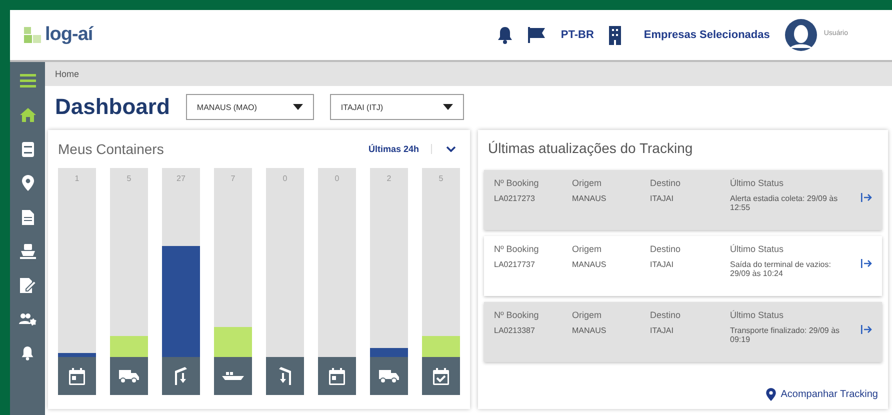 This screenshot has width=892, height=415. I want to click on bar-count: 2, so click(389, 178).